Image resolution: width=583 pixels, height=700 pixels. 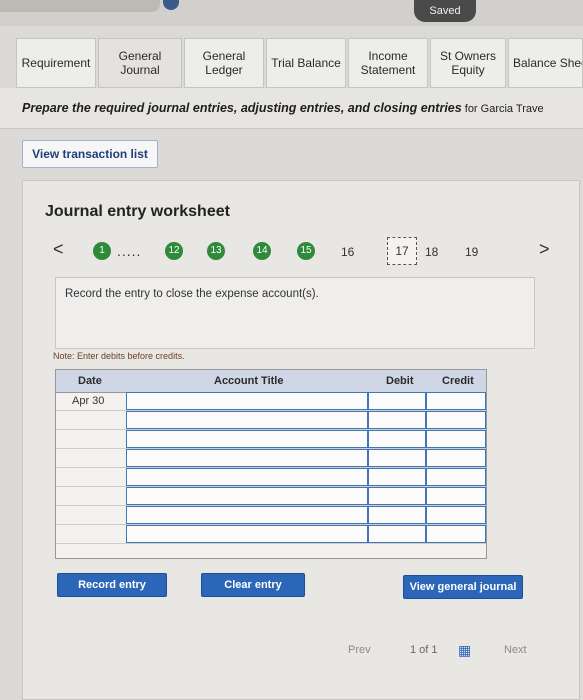 I want to click on date-cell: Apr 30, so click(x=91, y=401).